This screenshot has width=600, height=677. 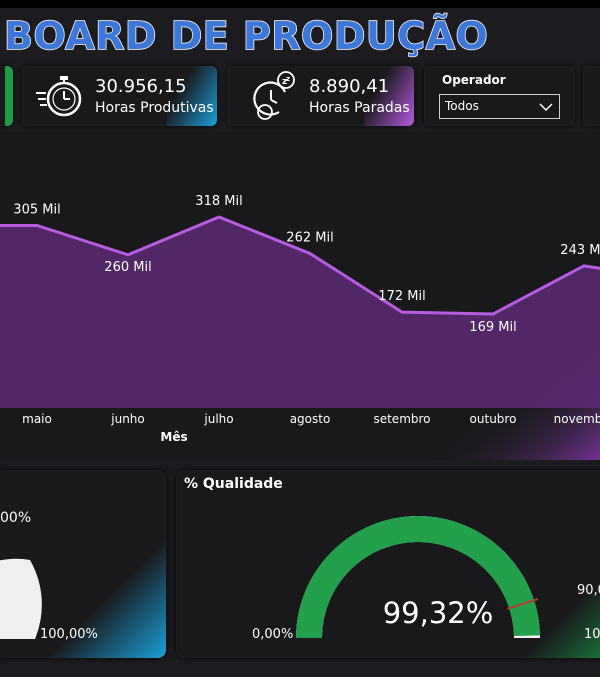 I want to click on top-bar, so click(x=300, y=4).